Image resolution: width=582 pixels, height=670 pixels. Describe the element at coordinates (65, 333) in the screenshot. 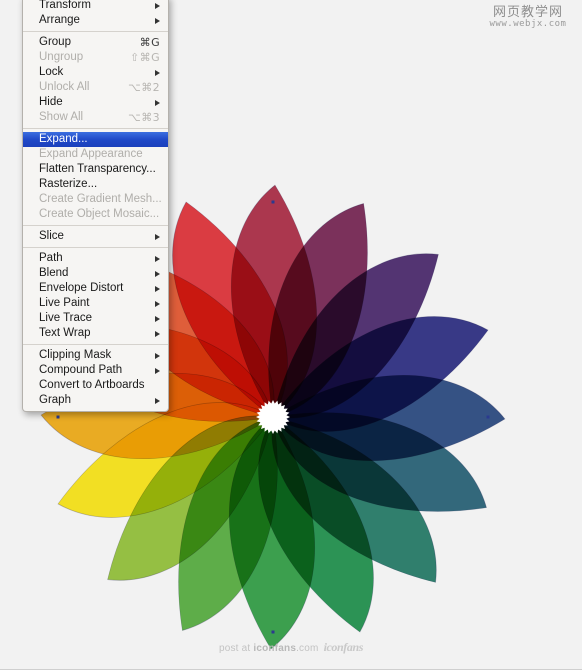

I see `menu-item-label: Text Wrap` at that location.